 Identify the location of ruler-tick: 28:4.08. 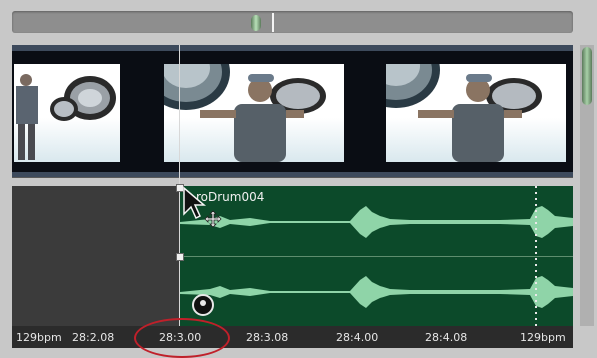
(446, 337).